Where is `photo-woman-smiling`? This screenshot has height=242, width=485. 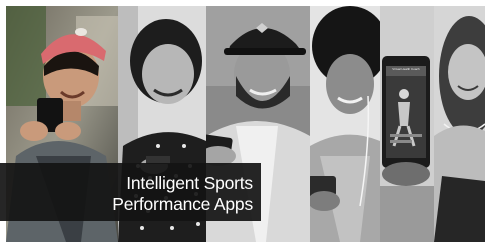
photo-woman-smiling is located at coordinates (459, 124).